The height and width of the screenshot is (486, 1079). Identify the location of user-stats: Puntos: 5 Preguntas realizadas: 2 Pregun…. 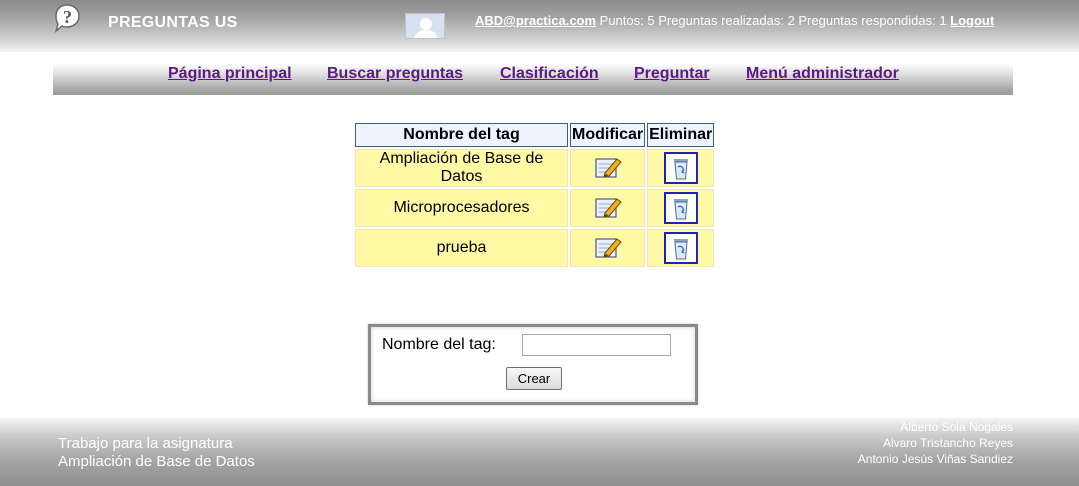
(773, 20).